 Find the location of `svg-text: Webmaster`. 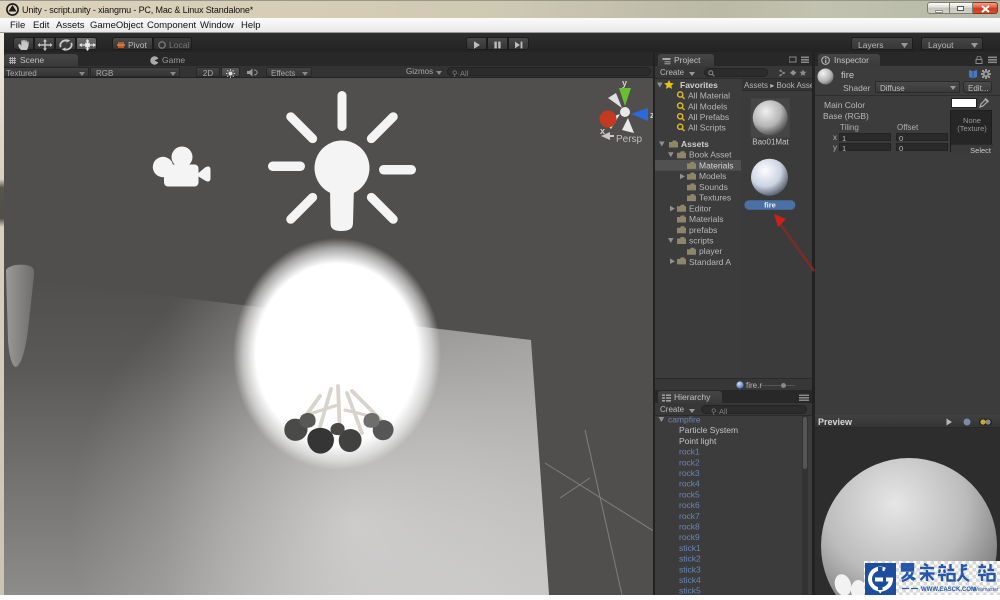

svg-text: Webmaster is located at coordinates (986, 590).